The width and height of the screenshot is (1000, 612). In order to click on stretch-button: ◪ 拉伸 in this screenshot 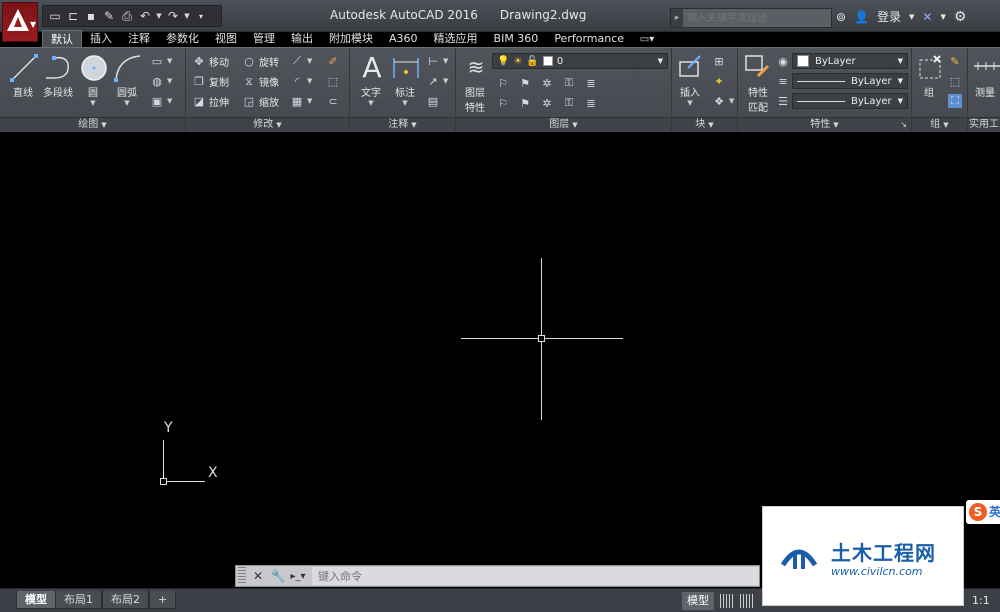, I will do `click(210, 101)`.